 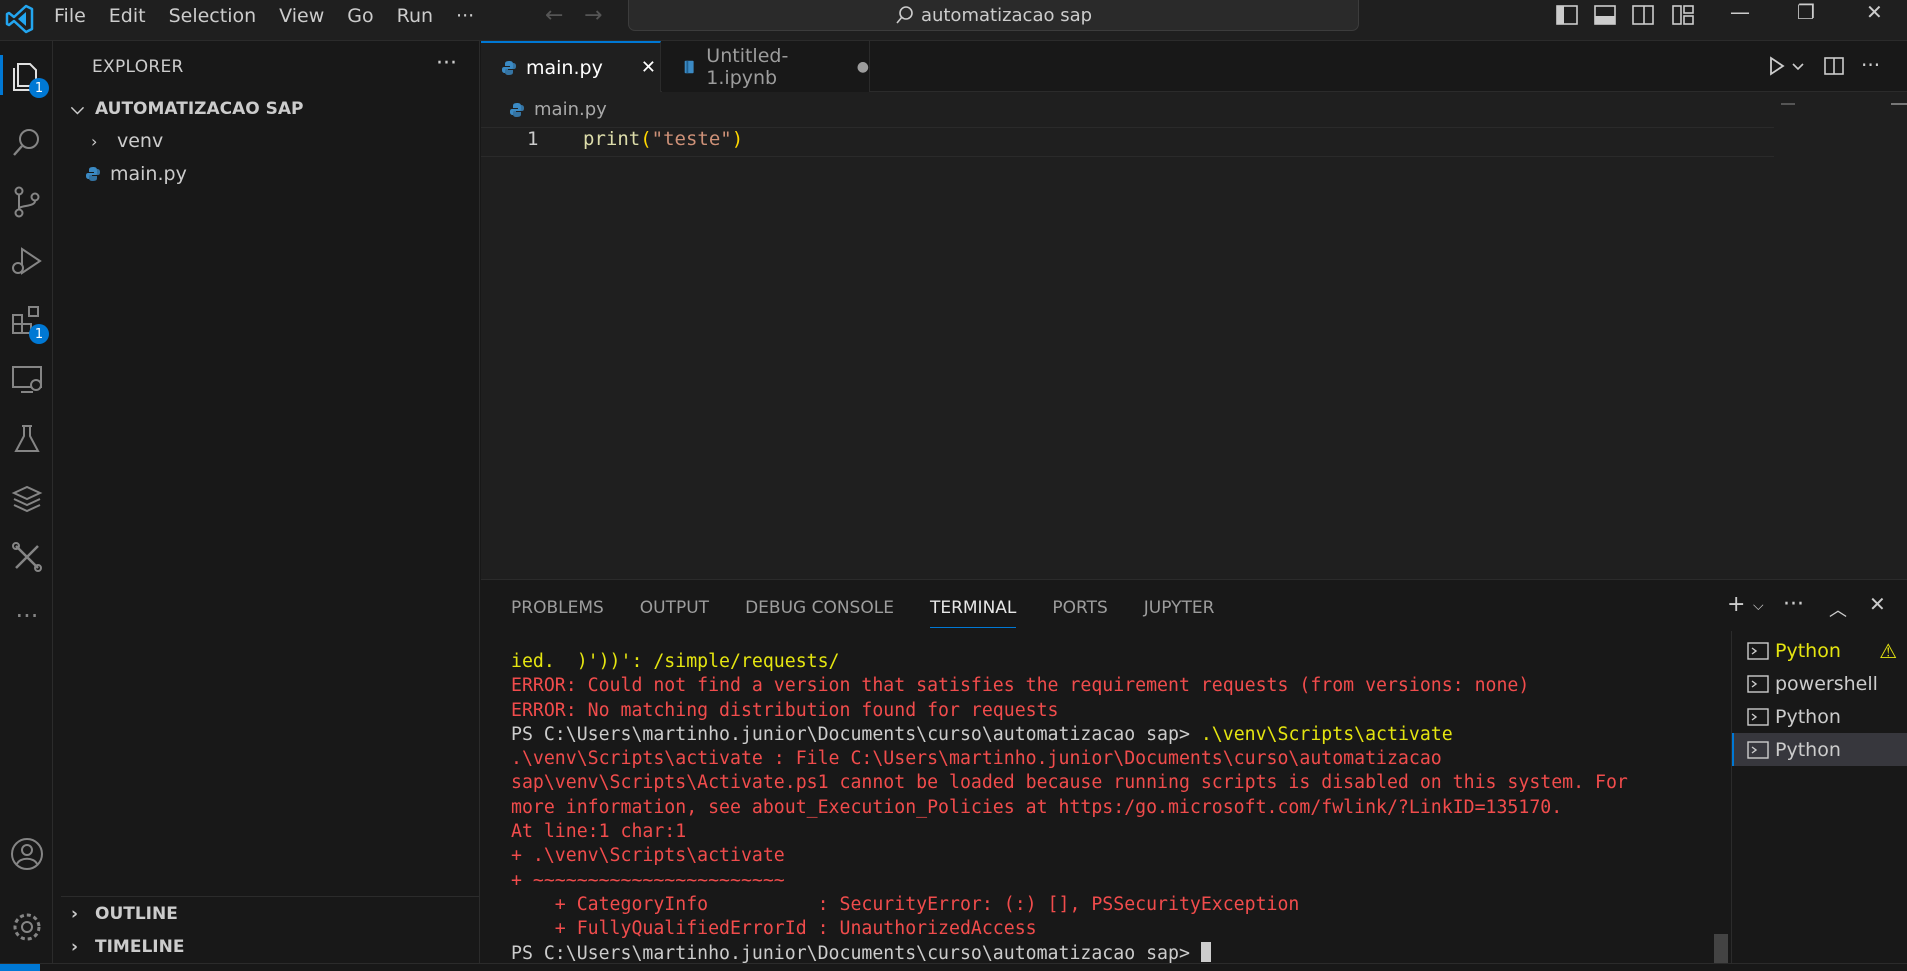 I want to click on code-string-token: "teste", so click(x=691, y=139).